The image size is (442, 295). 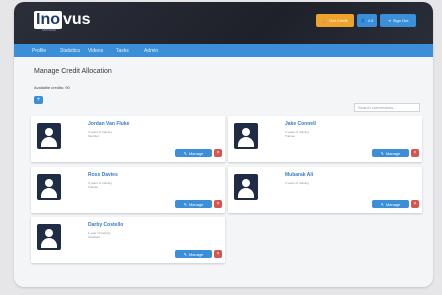 I want to click on exit-icon: ⇥, so click(x=389, y=20).